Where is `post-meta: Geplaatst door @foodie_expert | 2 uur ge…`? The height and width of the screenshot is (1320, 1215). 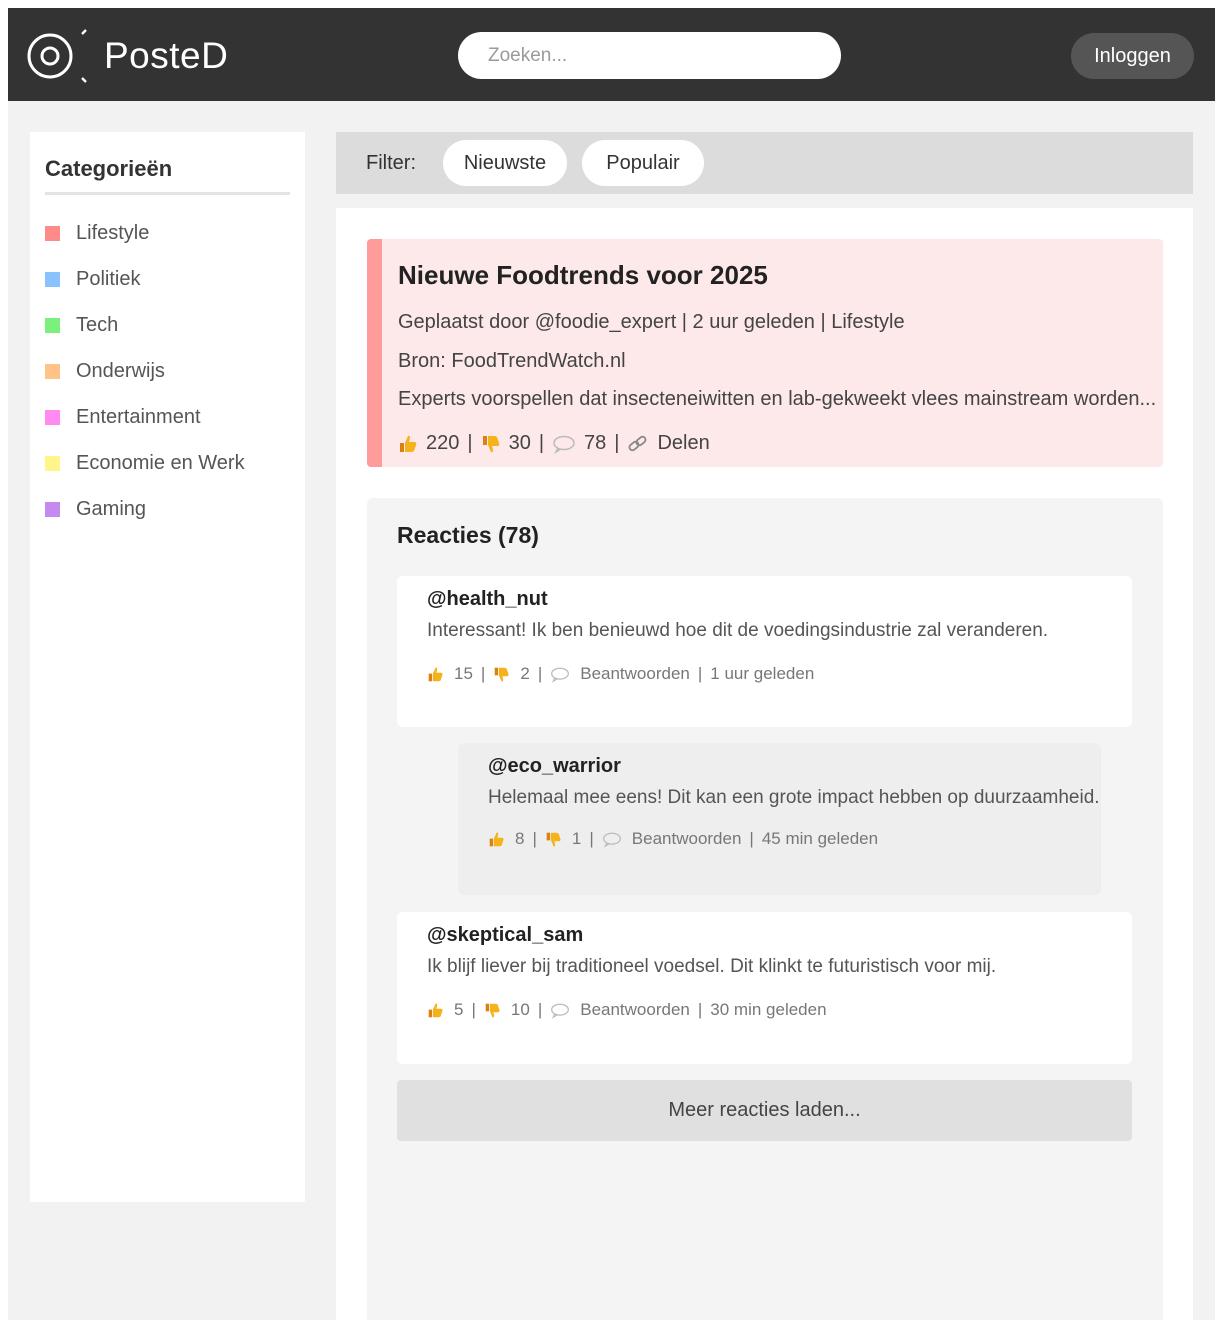 post-meta: Geplaatst door @foodie_expert | 2 uur ge… is located at coordinates (651, 322).